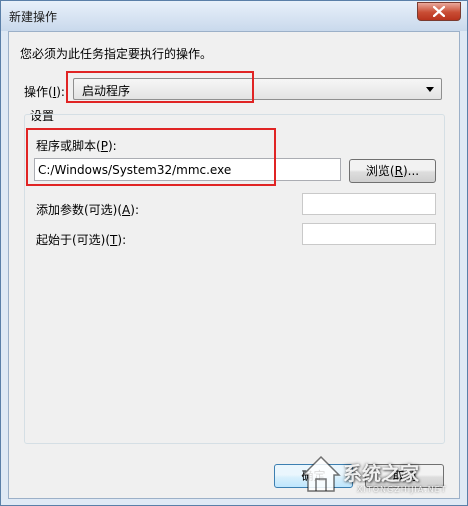 Image resolution: width=468 pixels, height=506 pixels. I want to click on program-label: 程序或脚本(P):, so click(76, 146).